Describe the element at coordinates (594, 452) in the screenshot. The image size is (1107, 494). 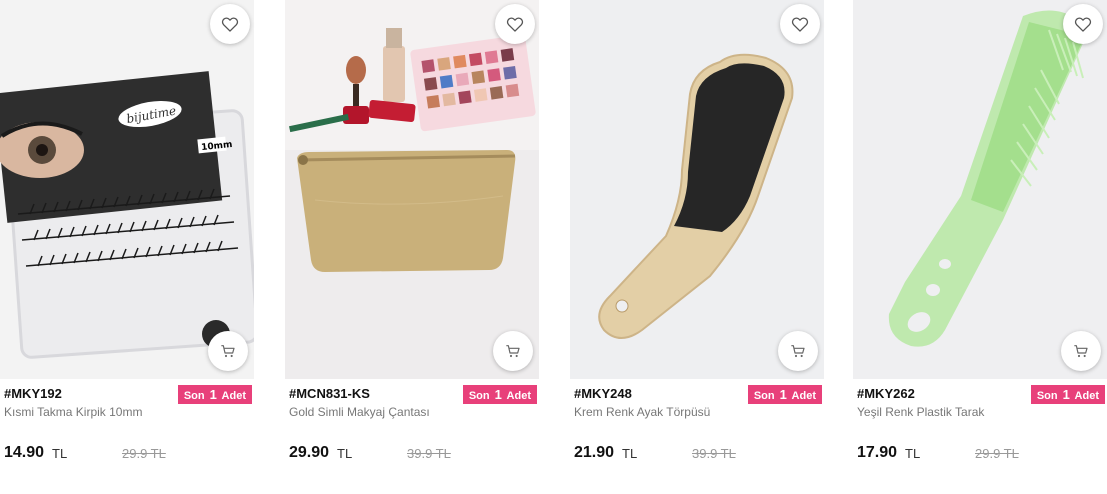
I see `product-price: 21.90` at that location.